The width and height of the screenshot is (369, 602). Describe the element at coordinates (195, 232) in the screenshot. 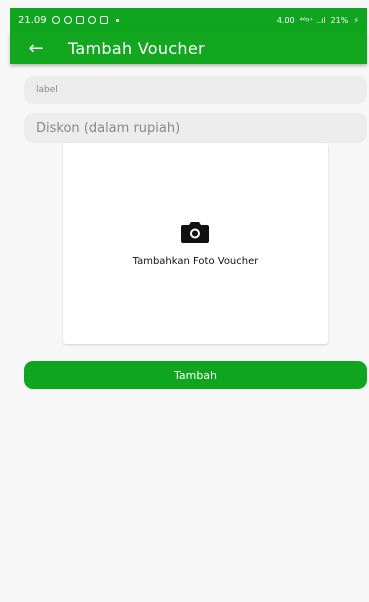

I see `camera-icon` at that location.